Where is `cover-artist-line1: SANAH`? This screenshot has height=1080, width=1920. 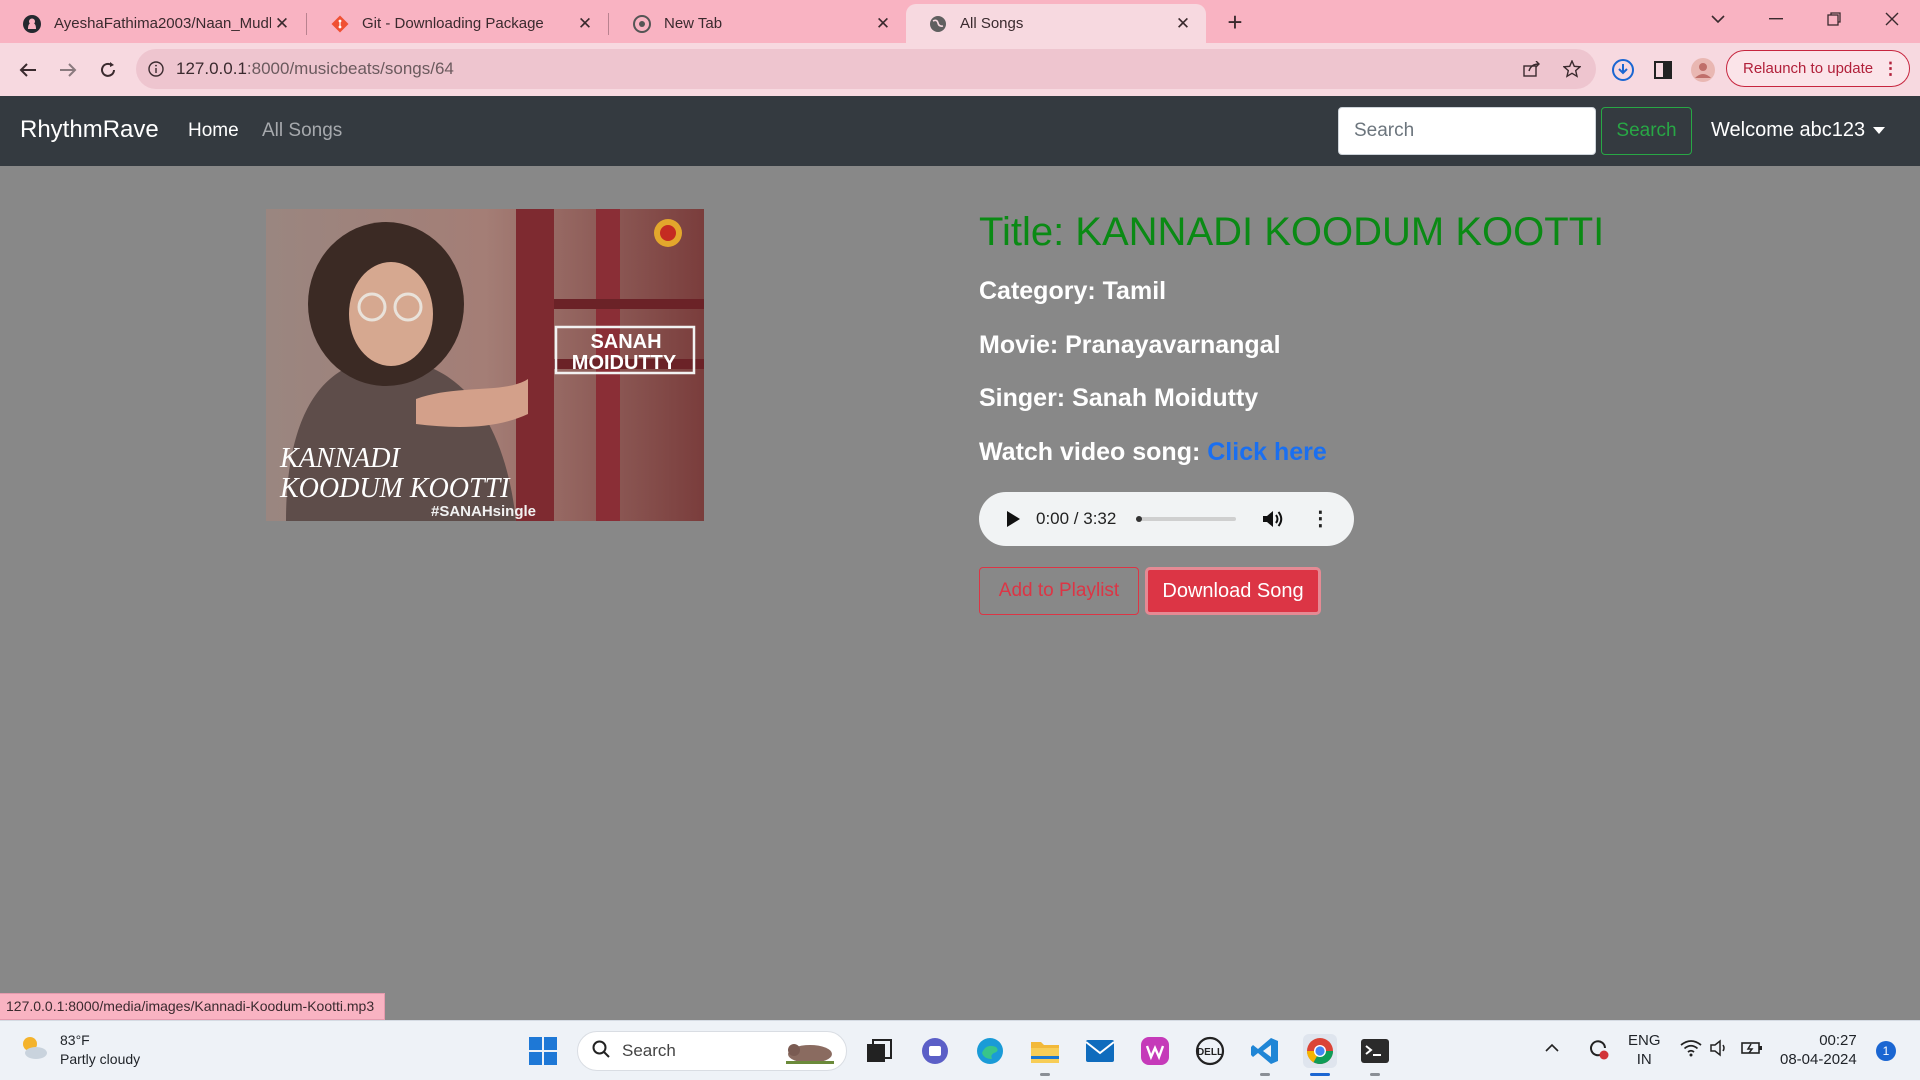 cover-artist-line1: SANAH is located at coordinates (625, 342).